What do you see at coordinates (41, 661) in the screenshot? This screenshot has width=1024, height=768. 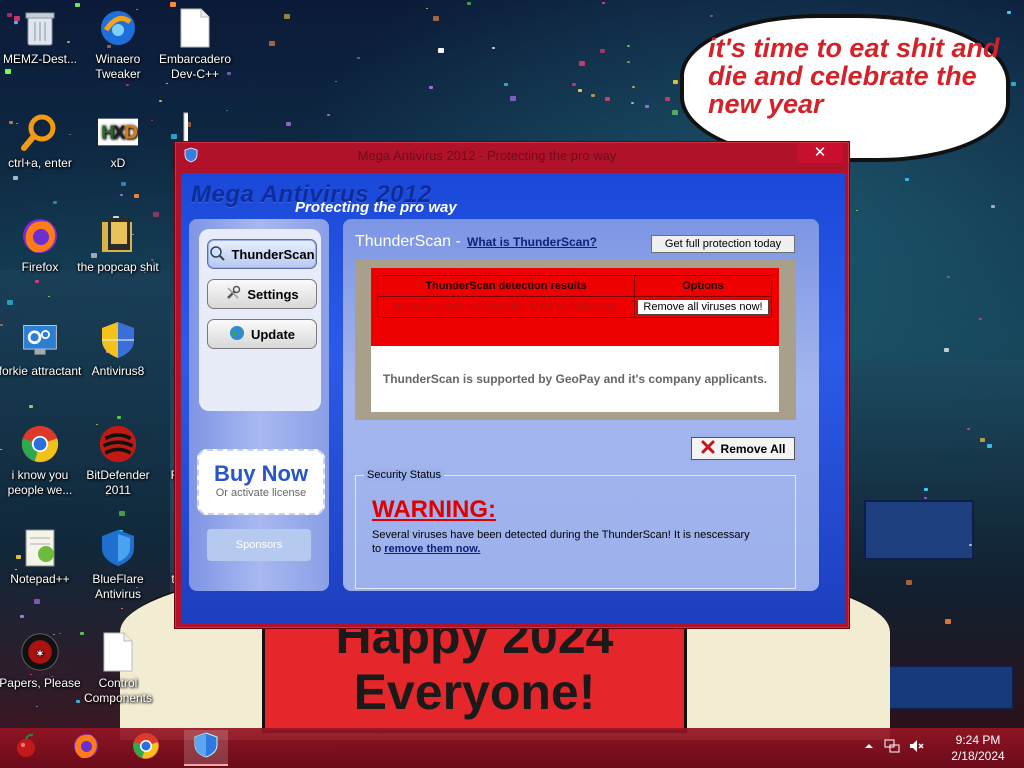 I see `desktop-icon-papers-please: ✶ Papers, Please` at bounding box center [41, 661].